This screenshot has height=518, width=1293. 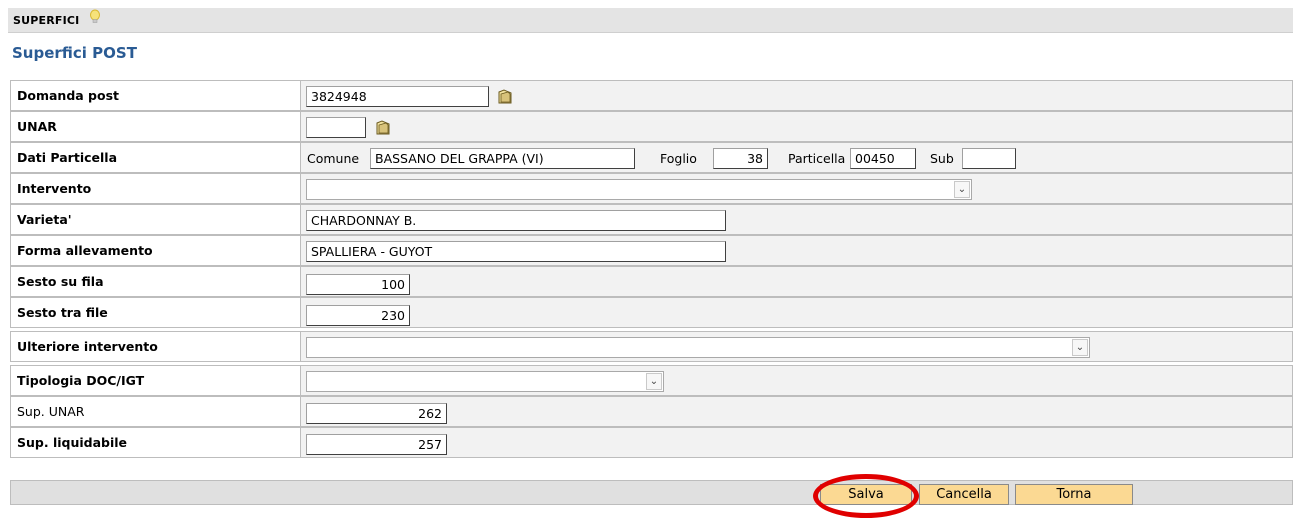 What do you see at coordinates (155, 219) in the screenshot?
I see `varieta-label: Varieta'` at bounding box center [155, 219].